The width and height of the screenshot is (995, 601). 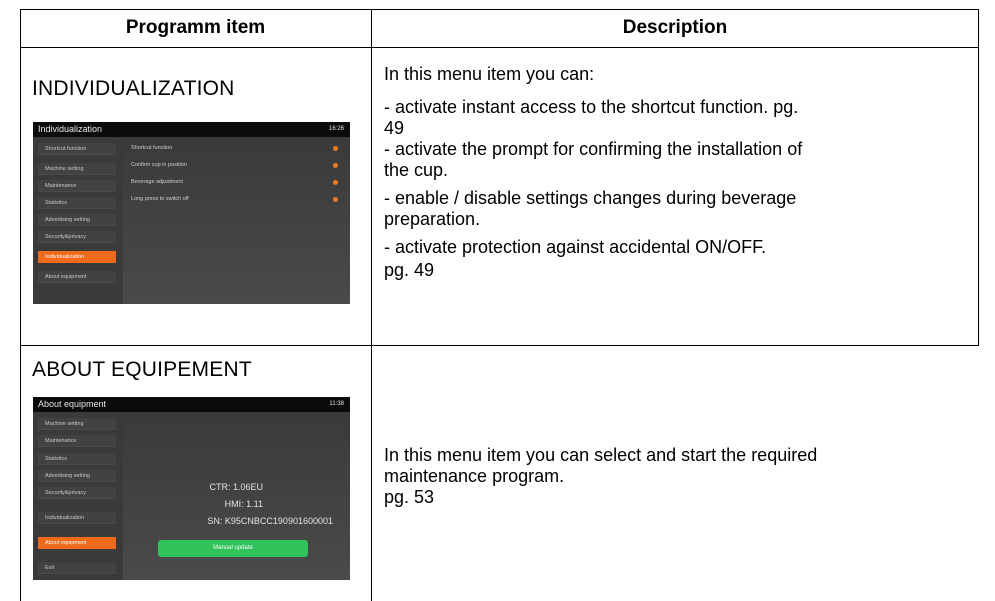 I want to click on desc-intro: In this menu item you can:, so click(x=489, y=74).